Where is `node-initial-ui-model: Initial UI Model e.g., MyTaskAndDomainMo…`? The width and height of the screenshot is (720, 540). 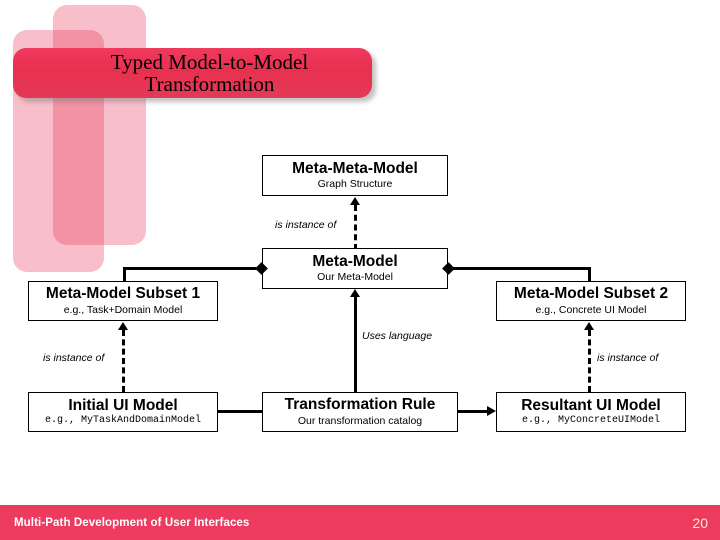 node-initial-ui-model: Initial UI Model e.g., MyTaskAndDomainMo… is located at coordinates (123, 412).